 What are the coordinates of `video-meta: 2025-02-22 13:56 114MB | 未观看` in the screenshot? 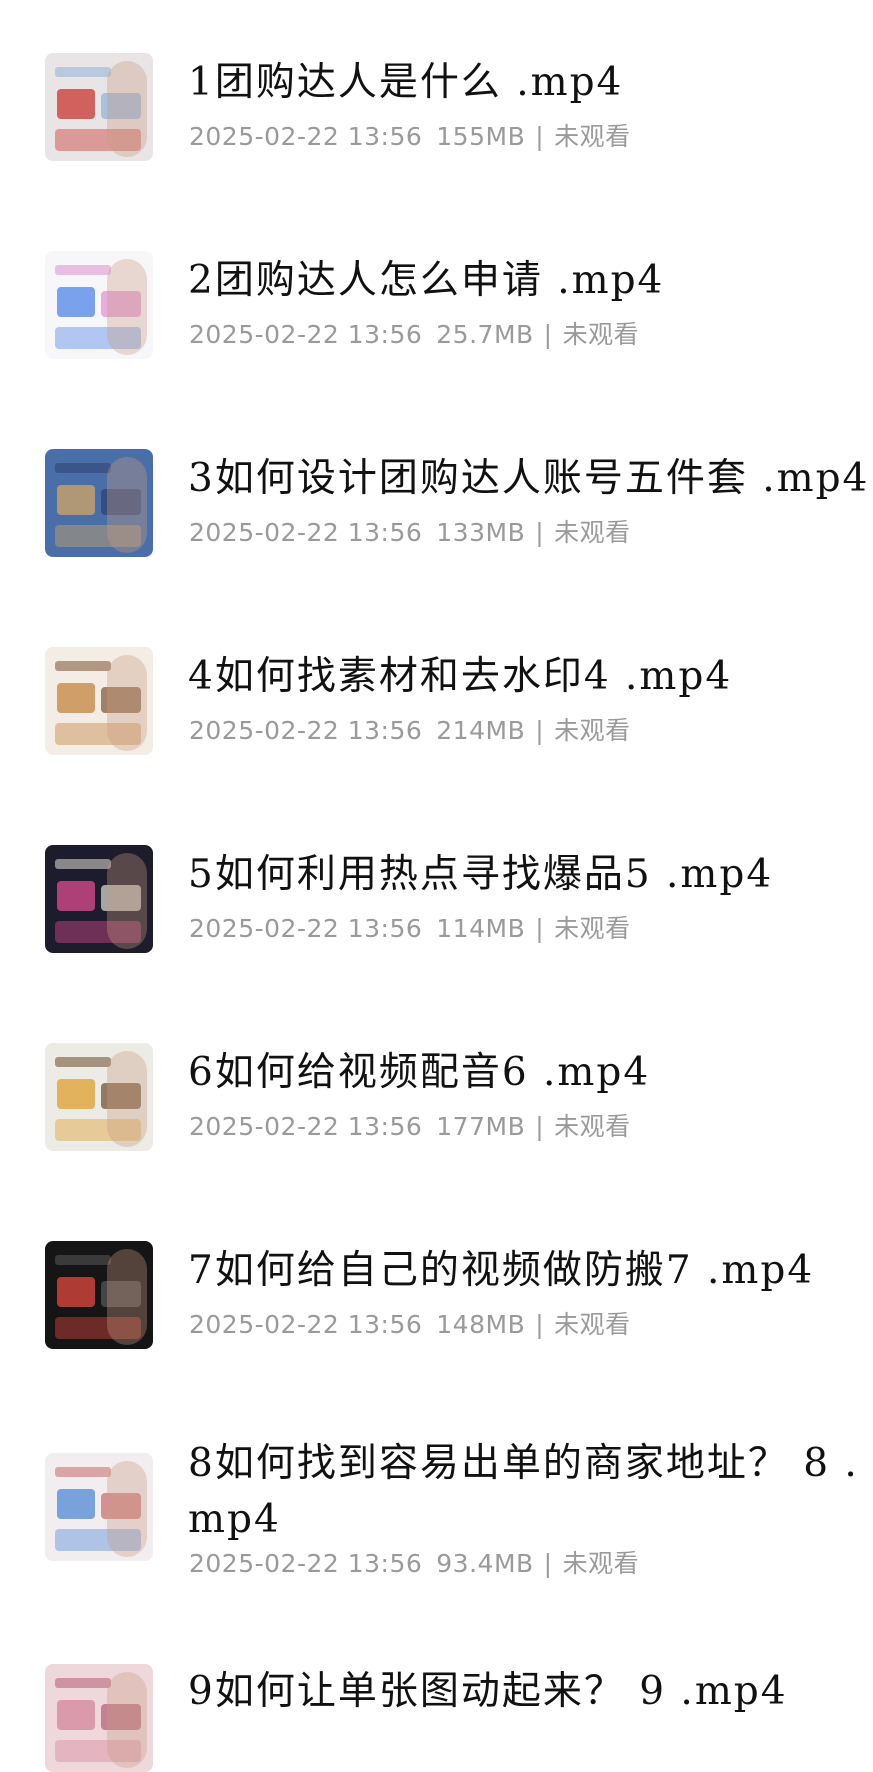 It's located at (410, 929).